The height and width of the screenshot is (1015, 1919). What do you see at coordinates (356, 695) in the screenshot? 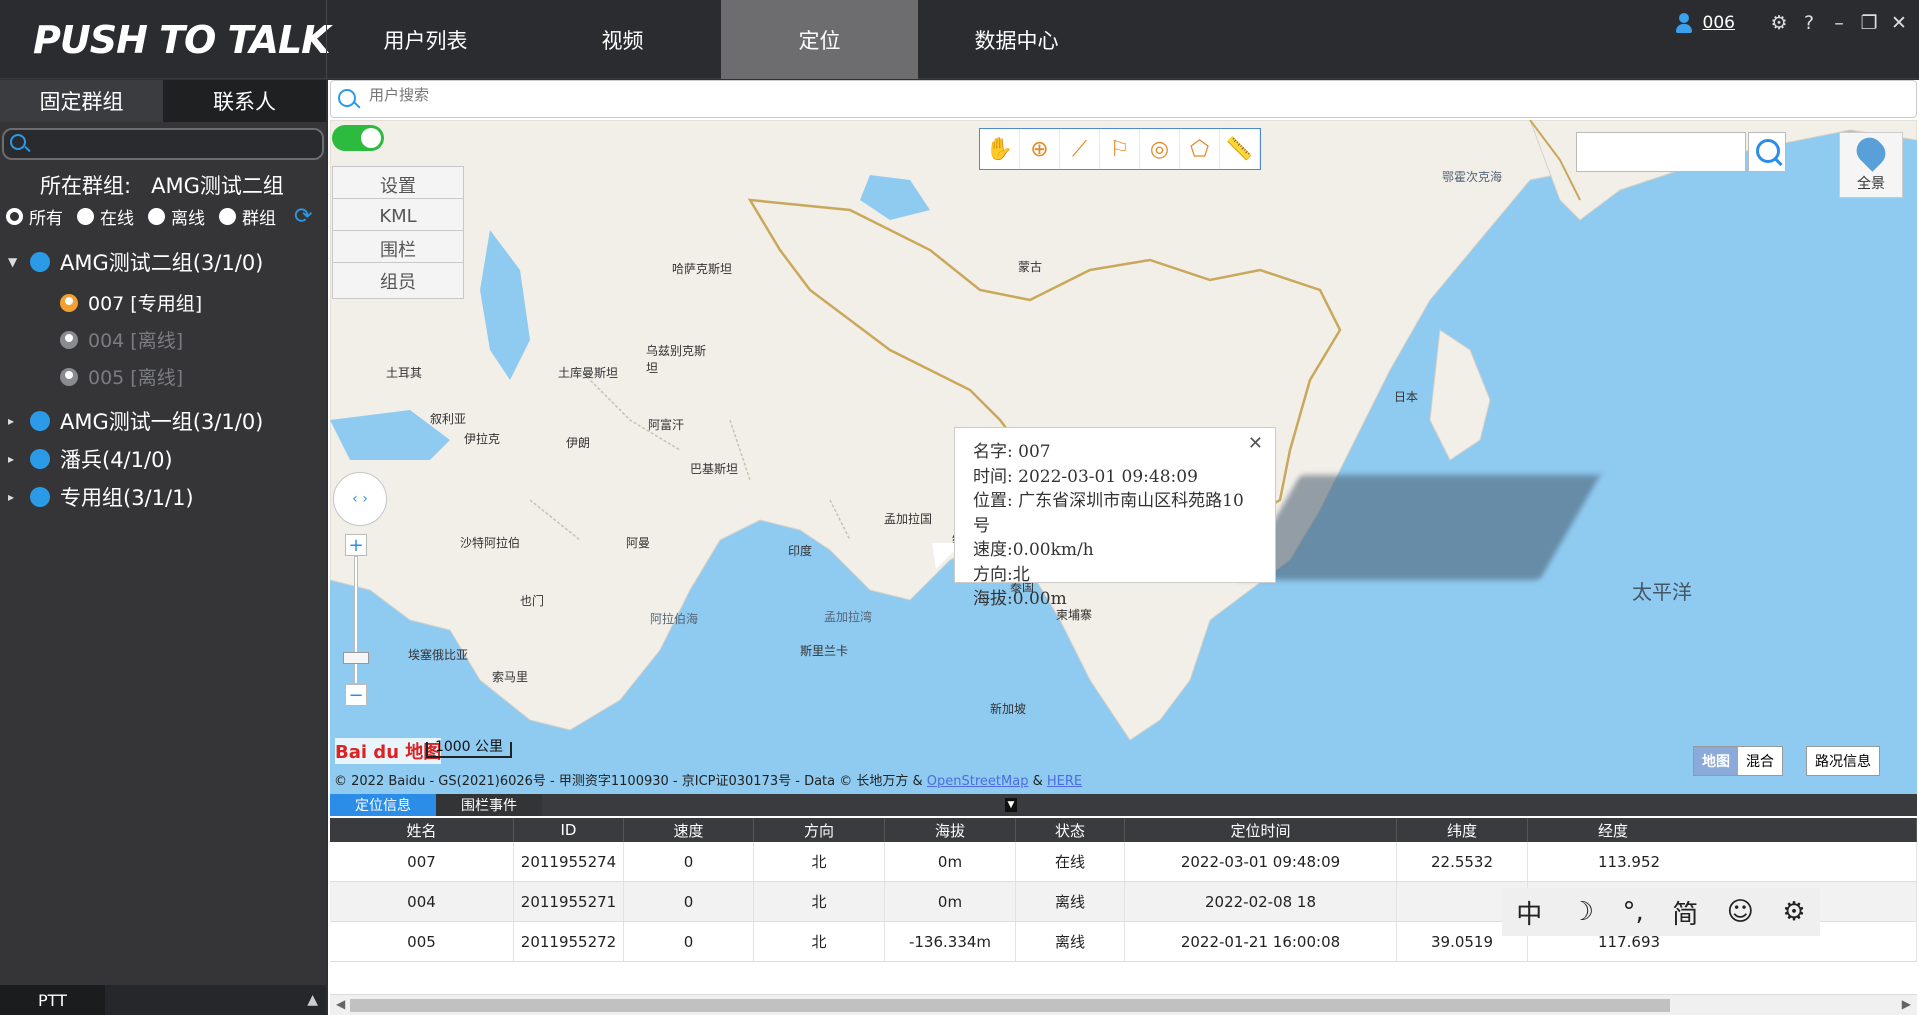
I see `zoom-out-button: −` at bounding box center [356, 695].